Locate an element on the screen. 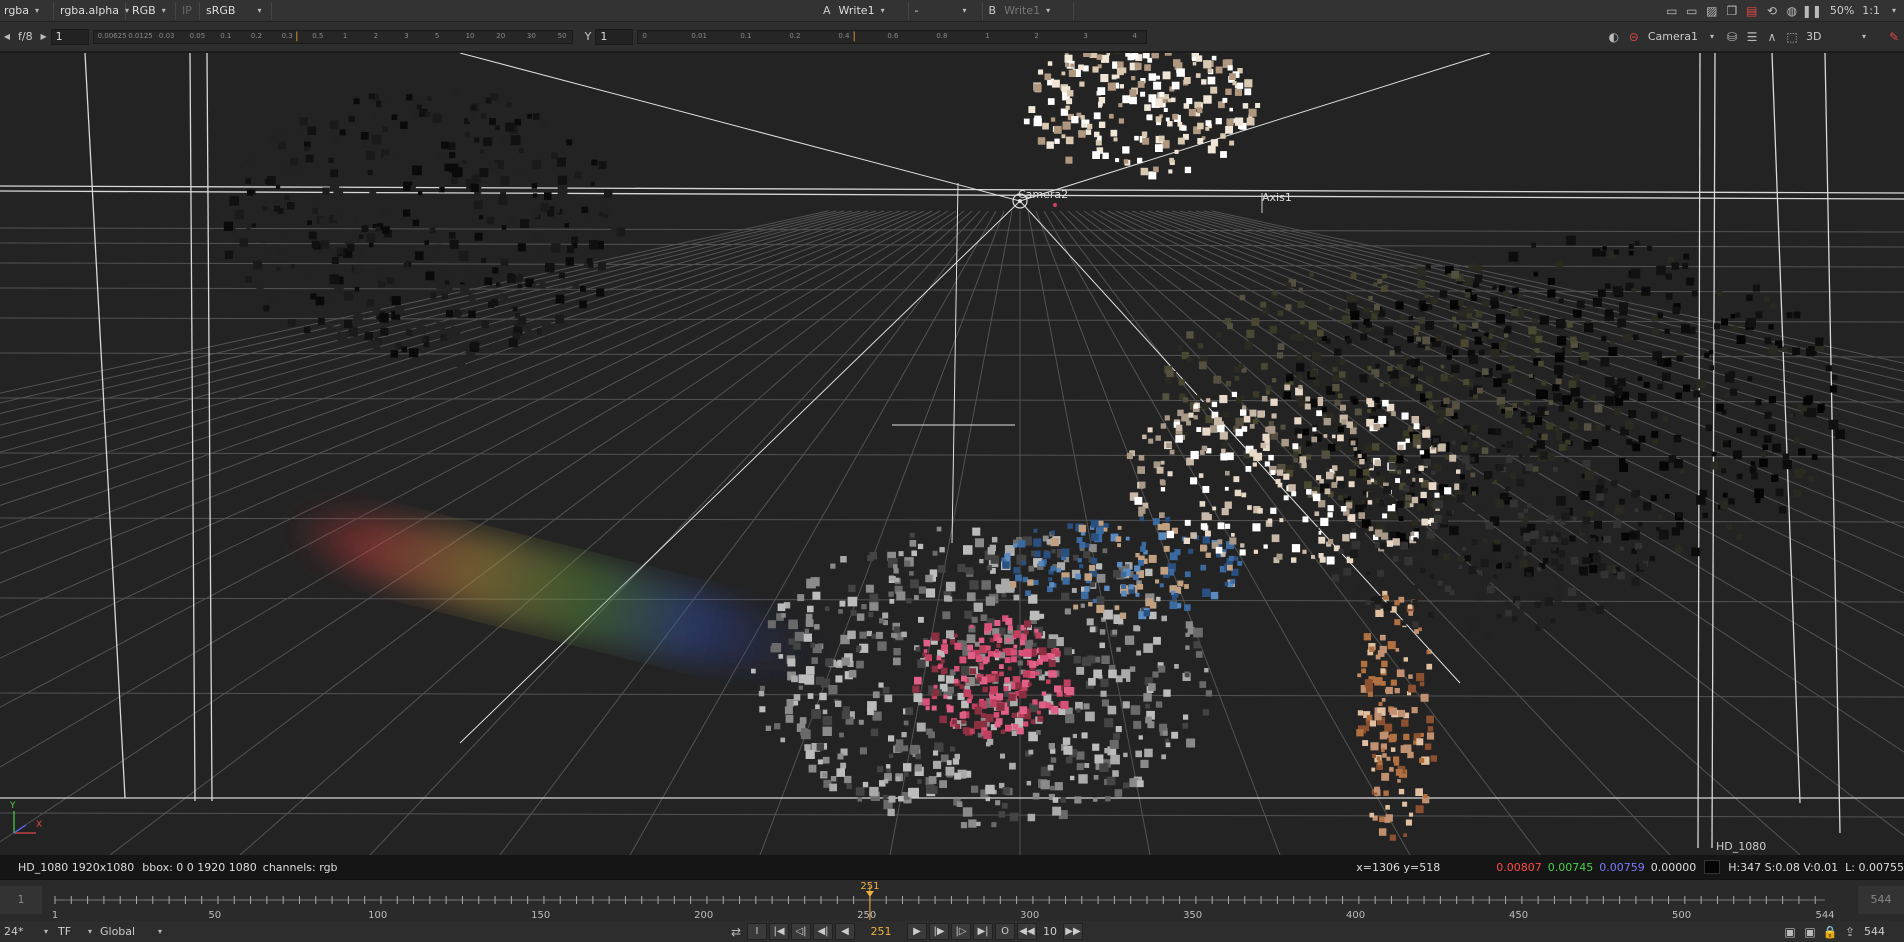  next-keyframe-icon: |▷ is located at coordinates (961, 931).